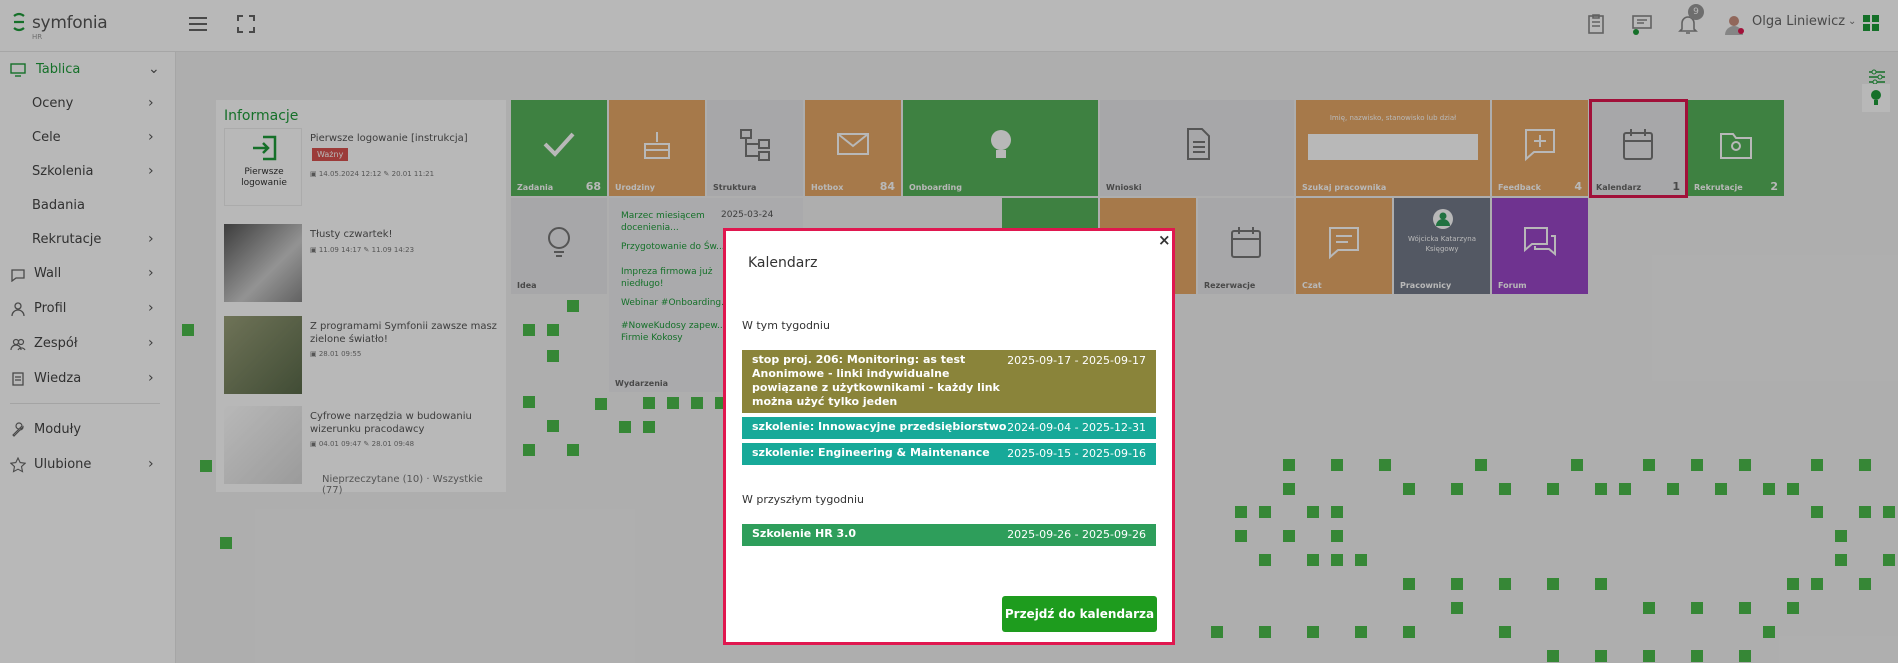 This screenshot has width=1898, height=663. I want to click on event-dates: 2025-09-15 - 2025-09-16, so click(1076, 453).